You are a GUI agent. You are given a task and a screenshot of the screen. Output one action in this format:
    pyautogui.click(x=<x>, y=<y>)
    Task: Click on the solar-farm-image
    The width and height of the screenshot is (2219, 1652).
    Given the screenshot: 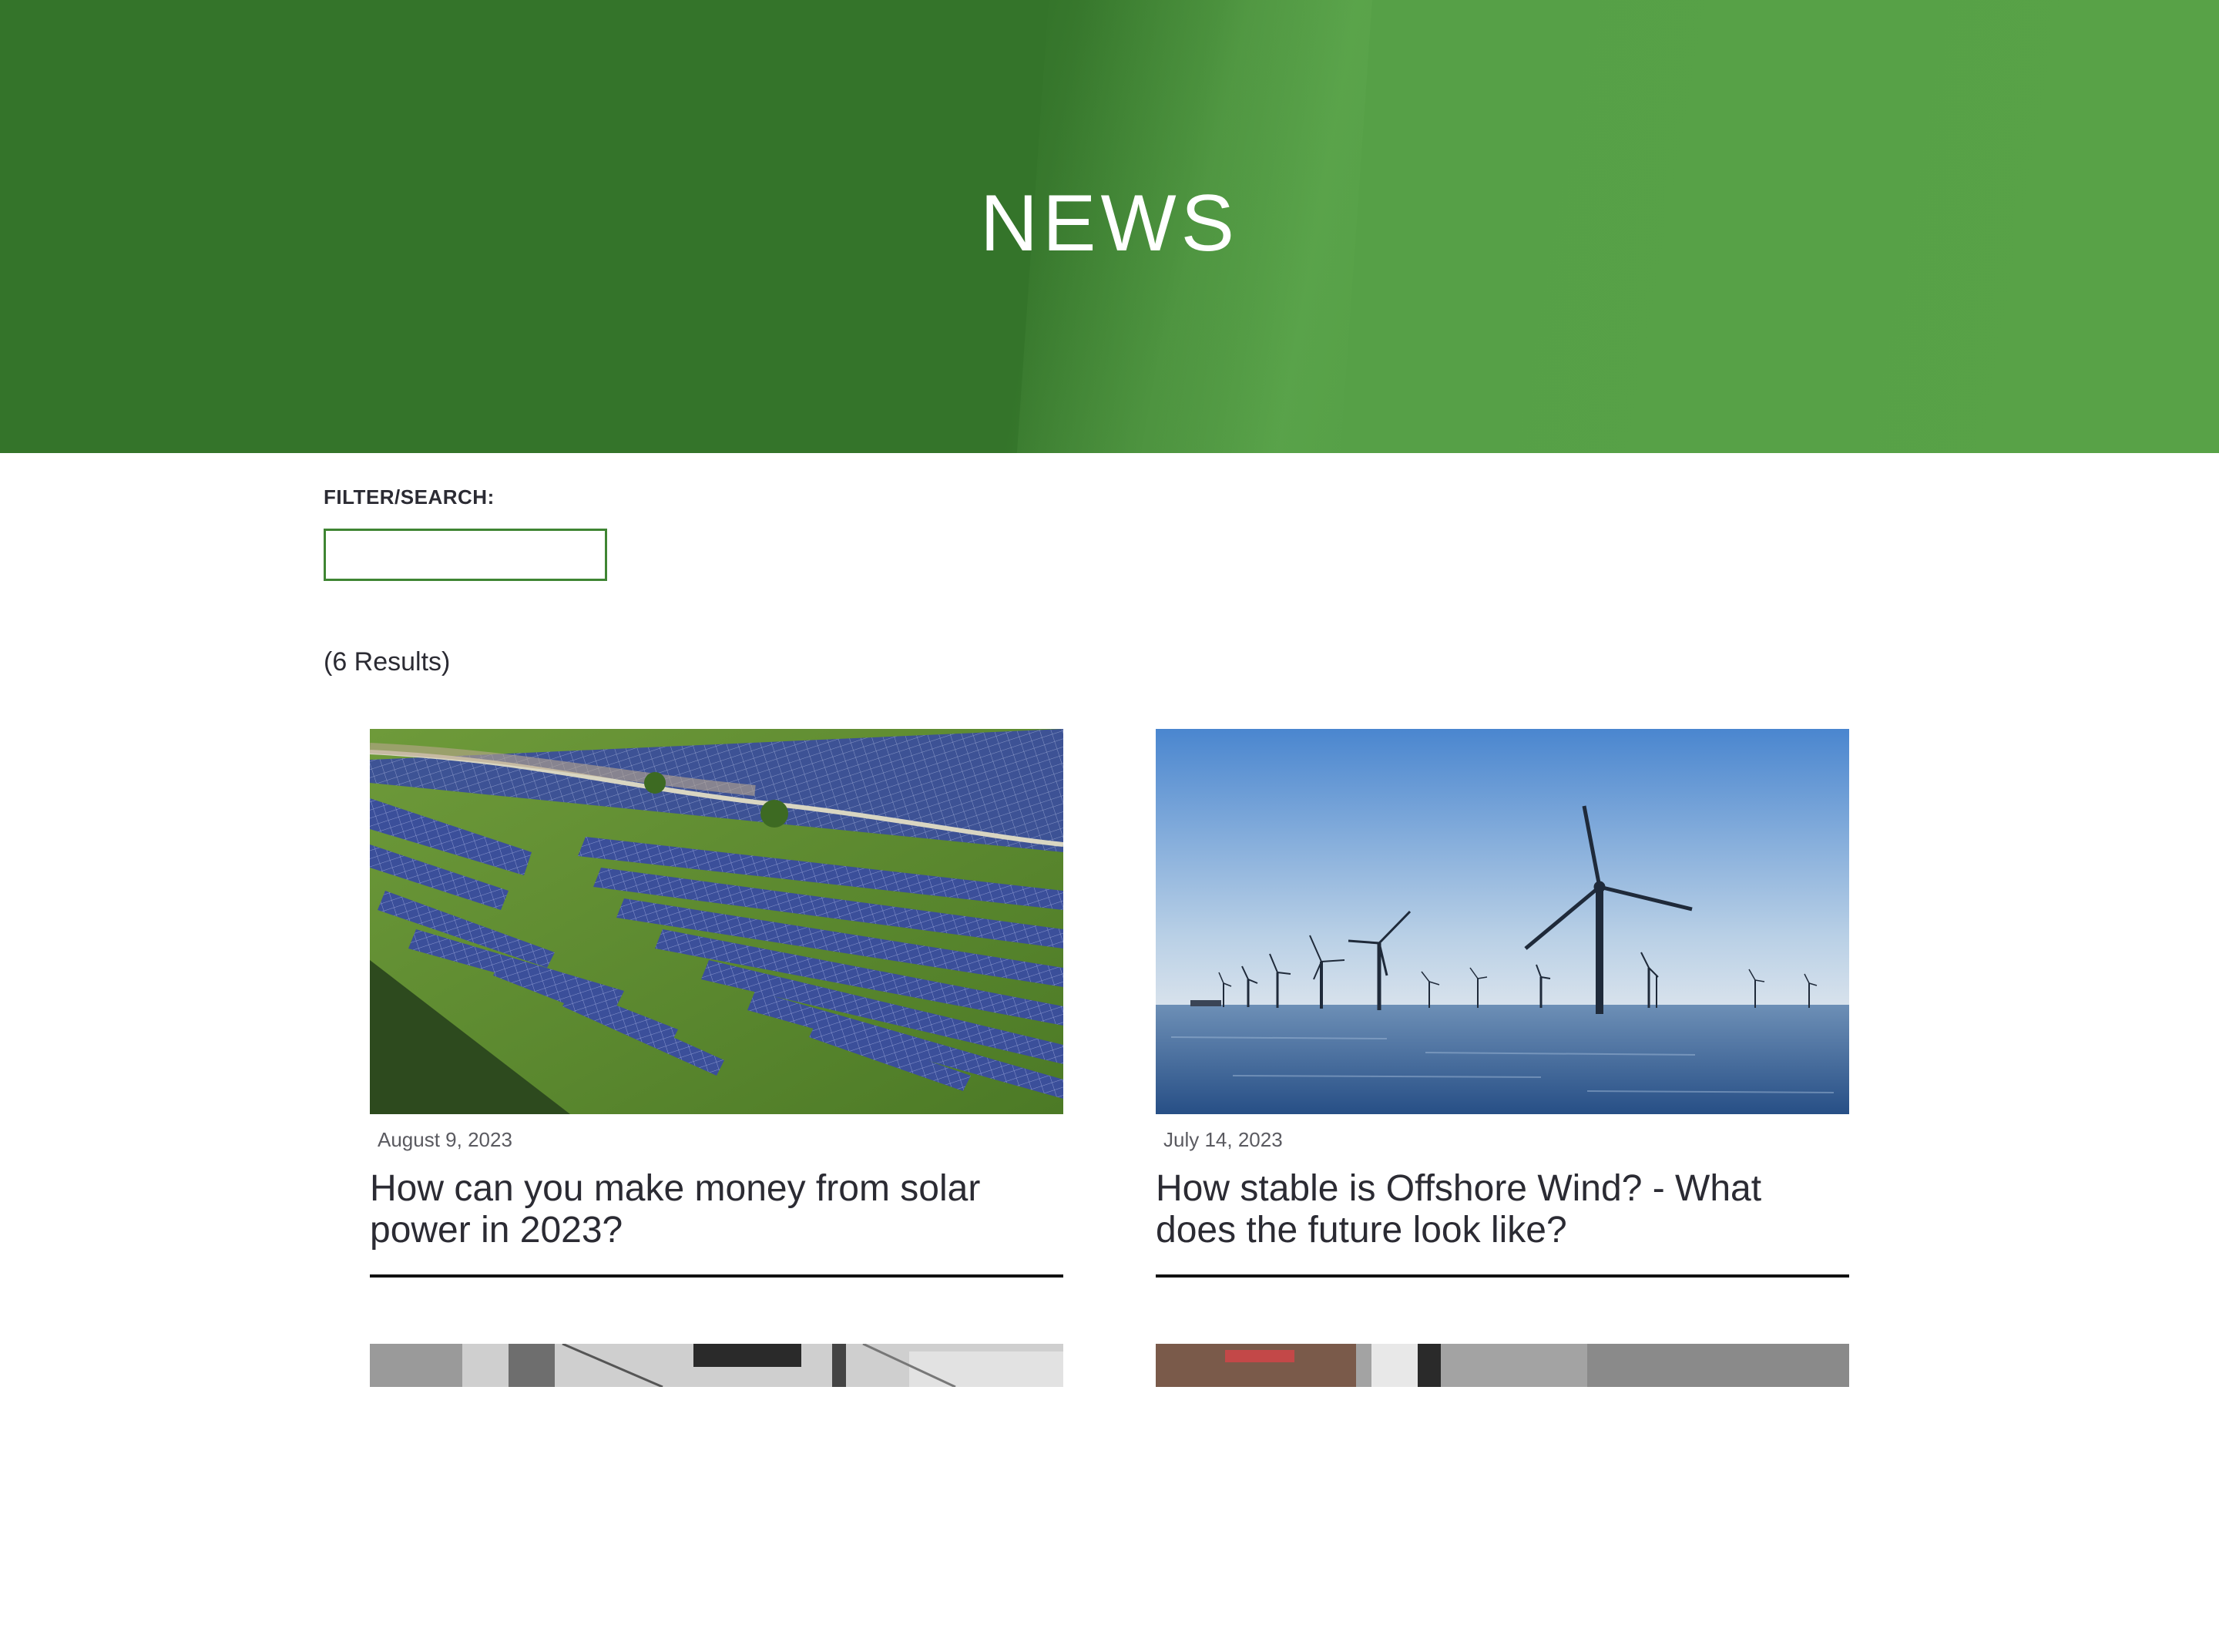 What is the action you would take?
    pyautogui.click(x=716, y=922)
    